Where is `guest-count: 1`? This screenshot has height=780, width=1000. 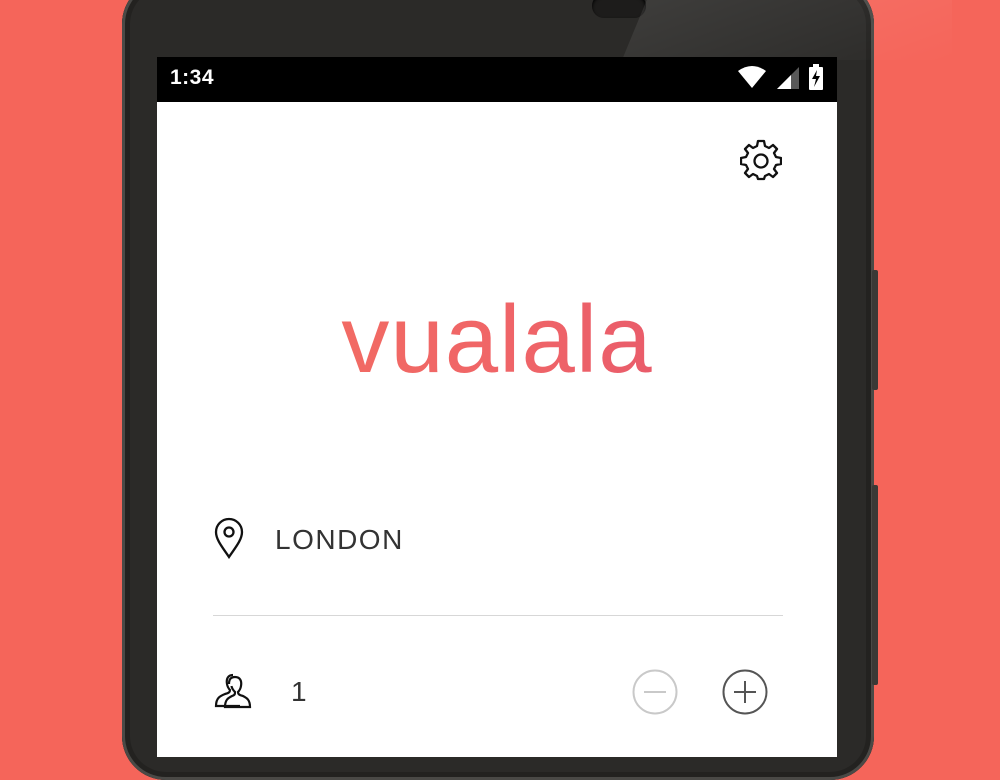 guest-count: 1 is located at coordinates (300, 691).